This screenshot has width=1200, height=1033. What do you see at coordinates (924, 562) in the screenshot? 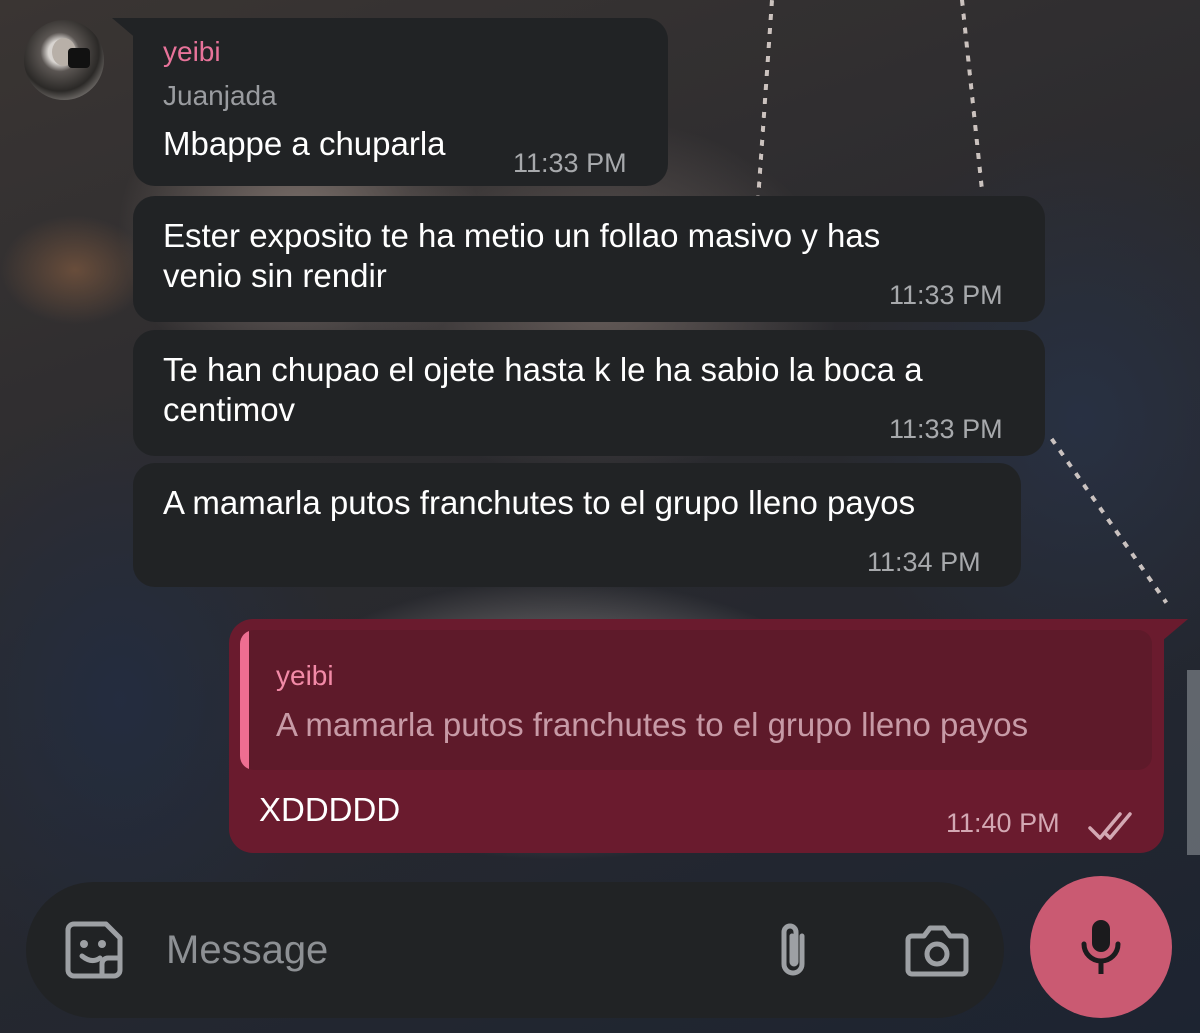
I see `message-time: 11:34 PM` at bounding box center [924, 562].